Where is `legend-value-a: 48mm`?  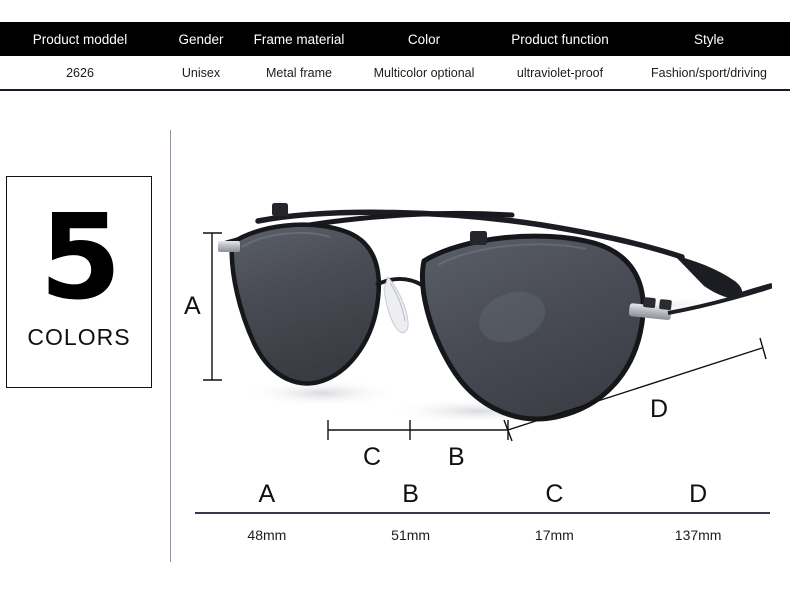
legend-value-a: 48mm is located at coordinates (267, 534).